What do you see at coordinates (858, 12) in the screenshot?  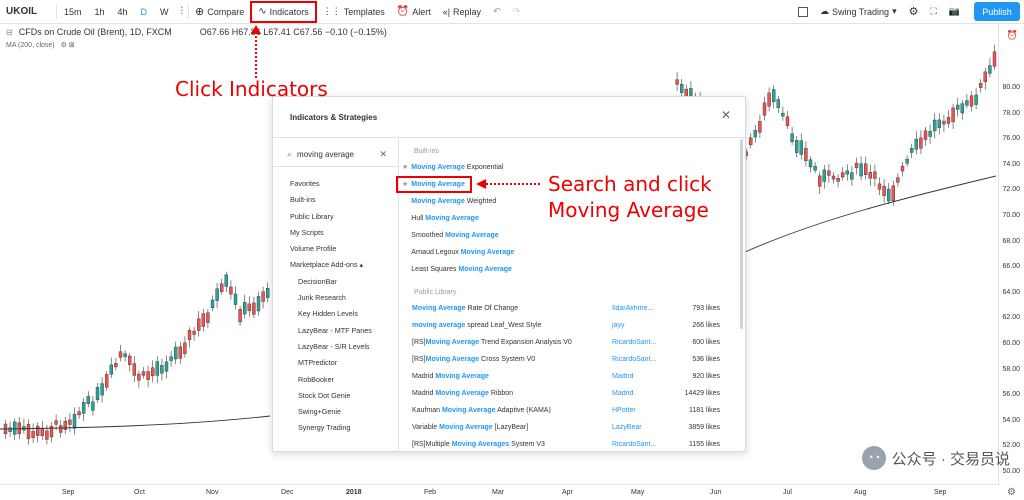 I see `layout-menu: ☁ Swing Trading ▾` at bounding box center [858, 12].